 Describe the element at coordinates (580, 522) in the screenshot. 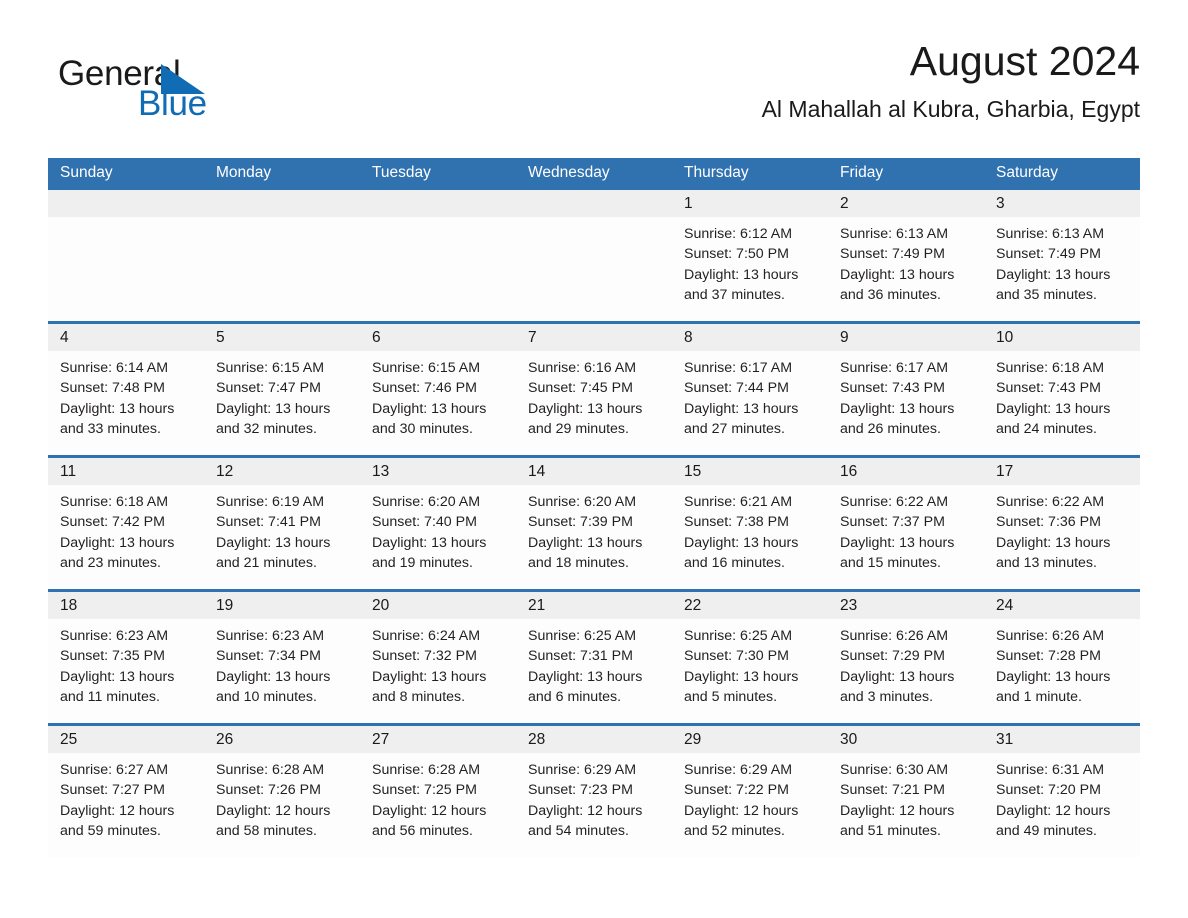

I see `sunset-line: Sunset: 7:39 PM` at that location.